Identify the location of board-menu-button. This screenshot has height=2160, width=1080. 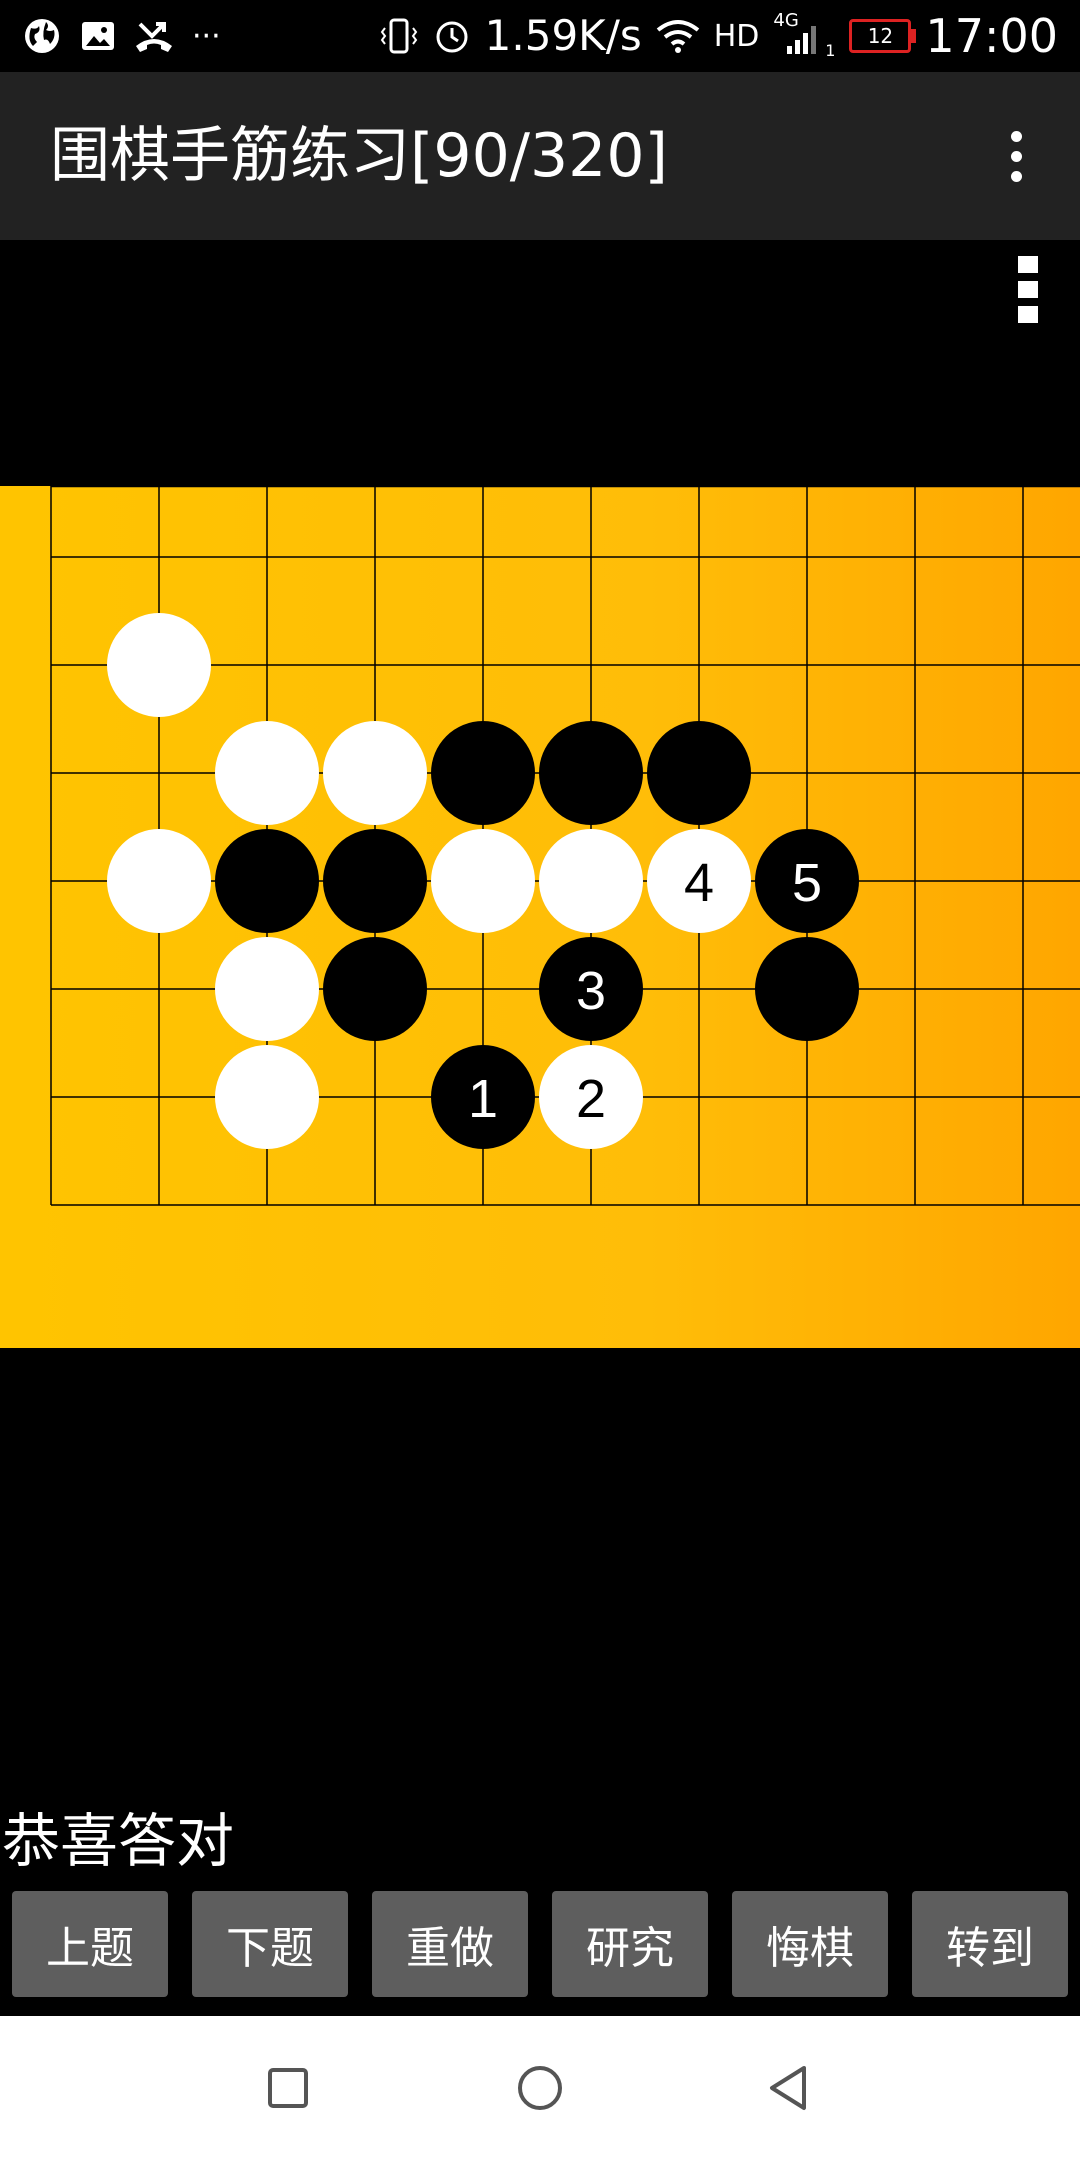
(1032, 290).